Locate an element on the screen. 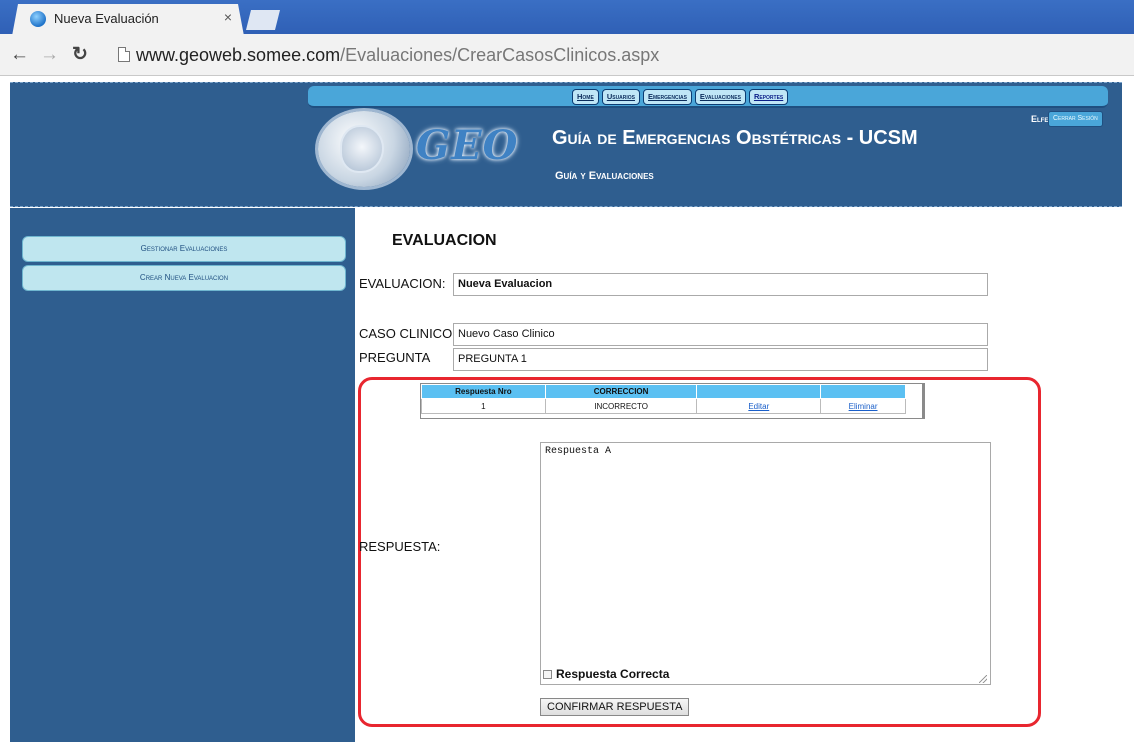 The width and height of the screenshot is (1134, 742). site-subtitle: Guía y Evaluaciones is located at coordinates (604, 176).